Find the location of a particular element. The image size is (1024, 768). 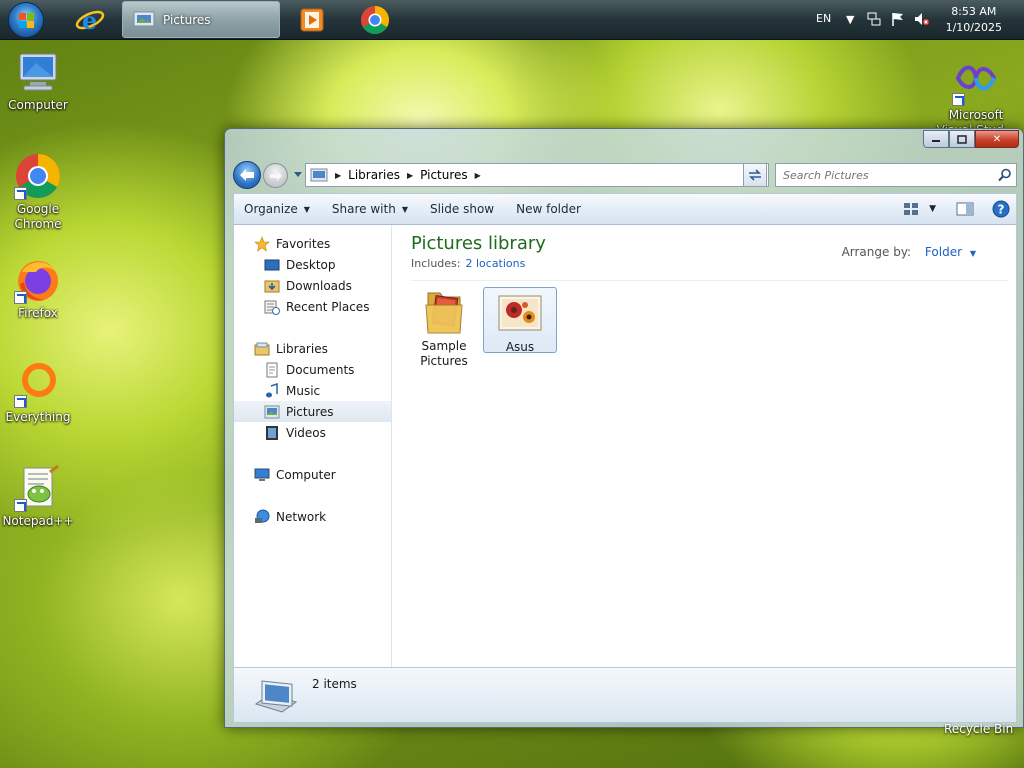

arrange-by-dropdown: Folder ▼ is located at coordinates (950, 252).